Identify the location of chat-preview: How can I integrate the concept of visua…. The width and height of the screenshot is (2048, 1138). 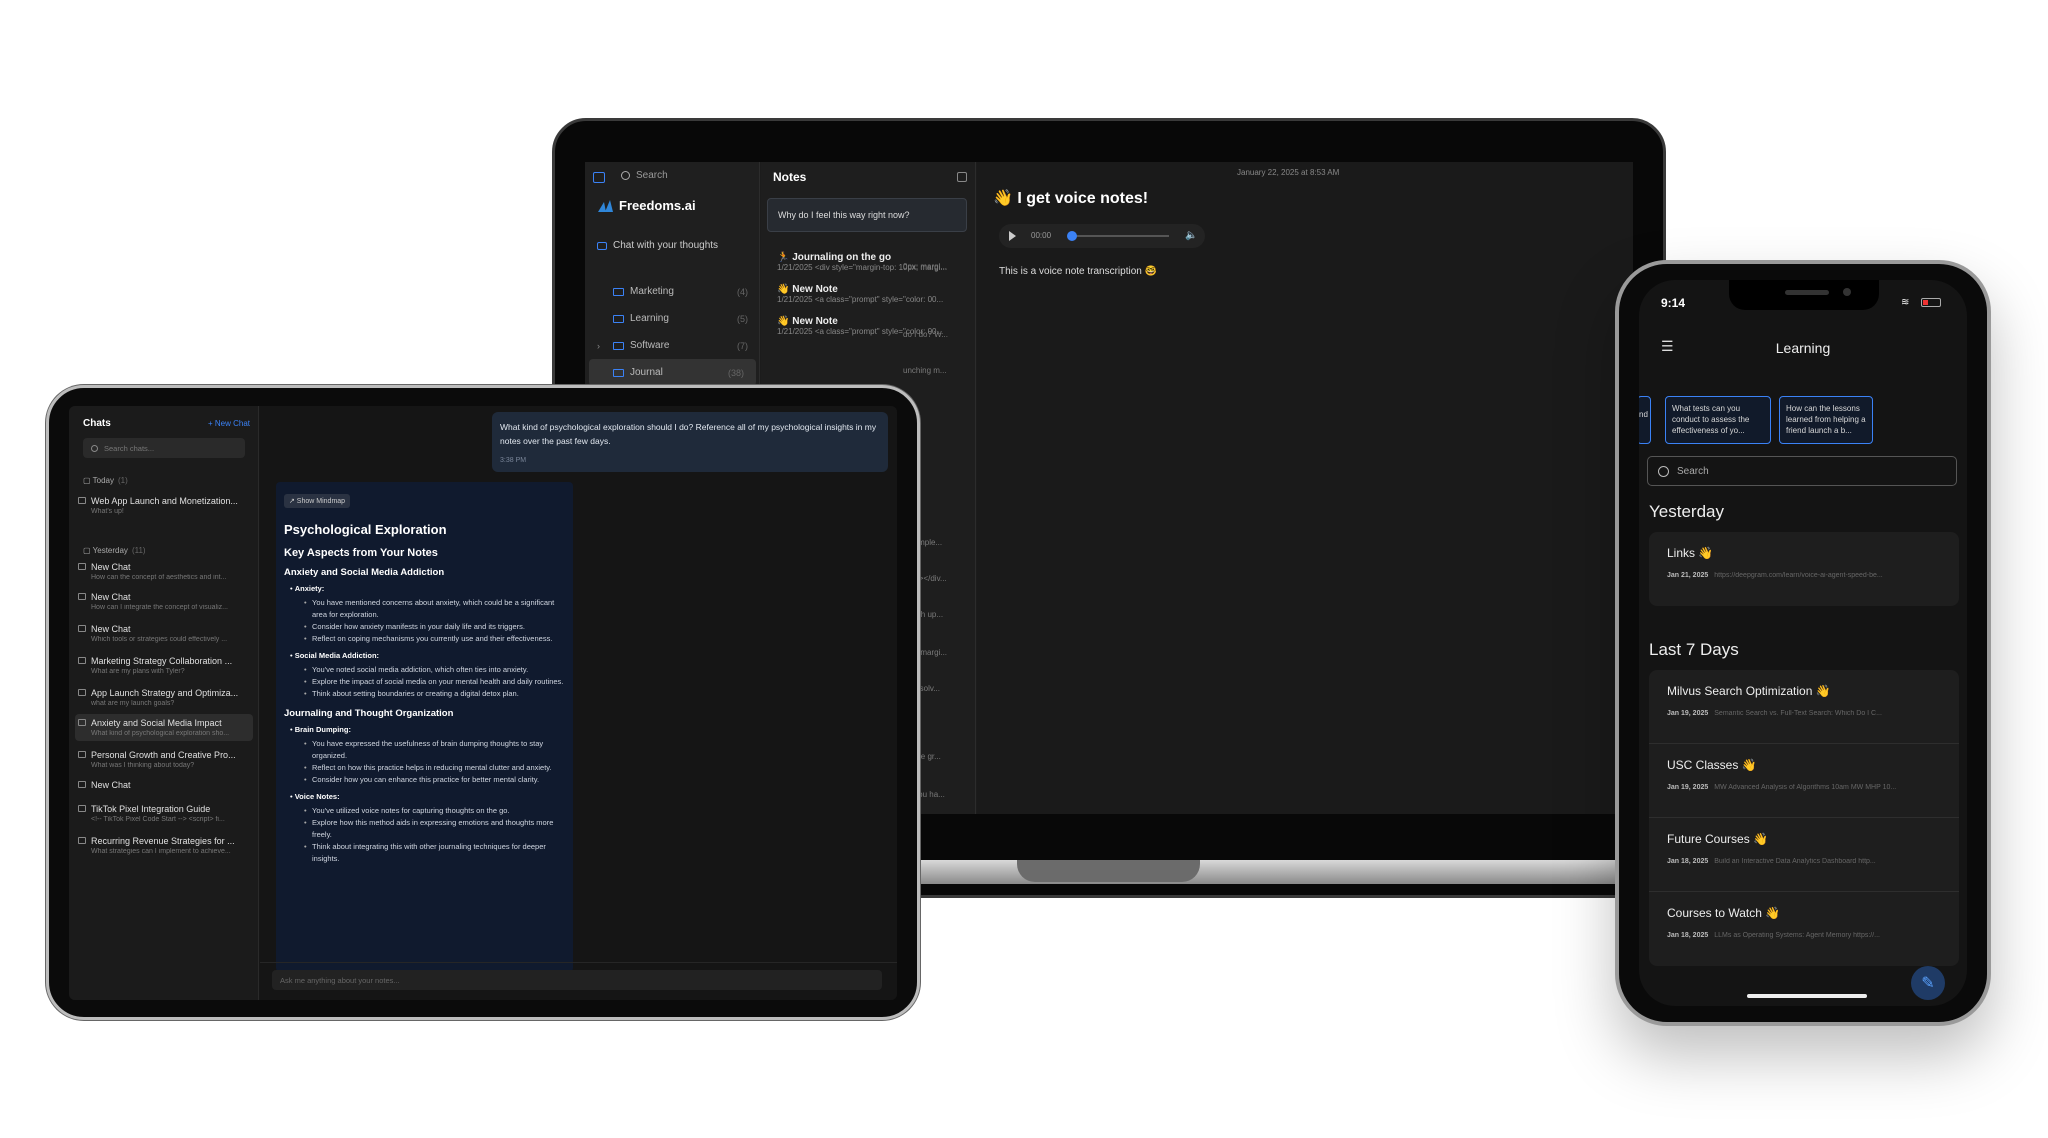
(159, 607).